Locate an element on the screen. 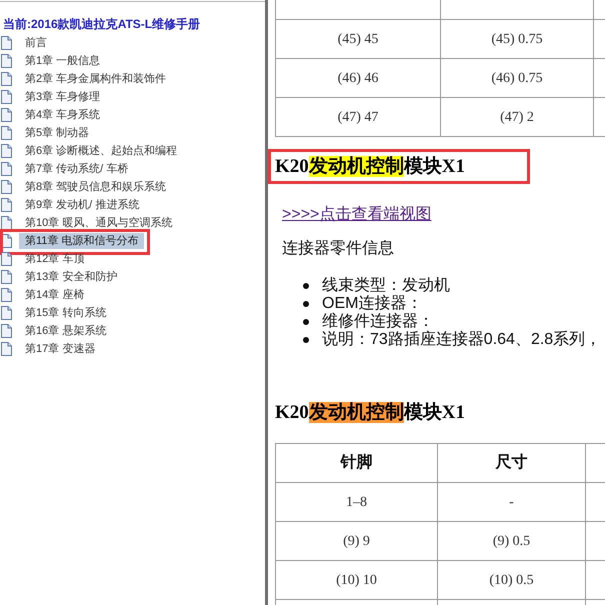  chapter-link: 第6章 诊断概述、起始点和编程 is located at coordinates (101, 151).